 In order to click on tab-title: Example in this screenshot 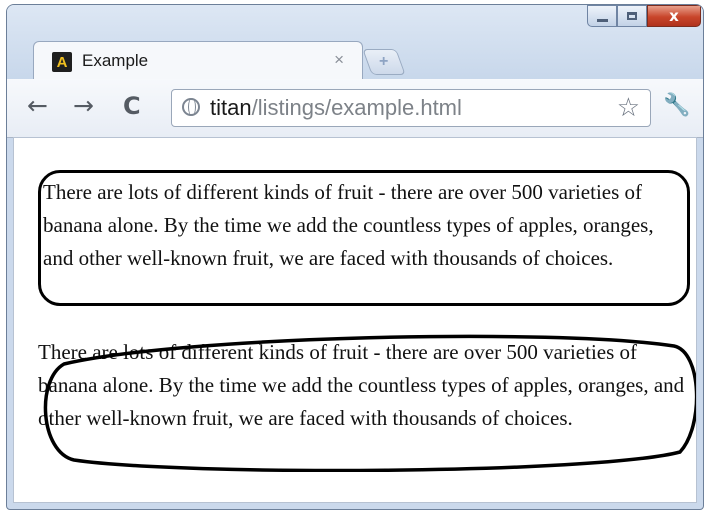, I will do `click(115, 60)`.